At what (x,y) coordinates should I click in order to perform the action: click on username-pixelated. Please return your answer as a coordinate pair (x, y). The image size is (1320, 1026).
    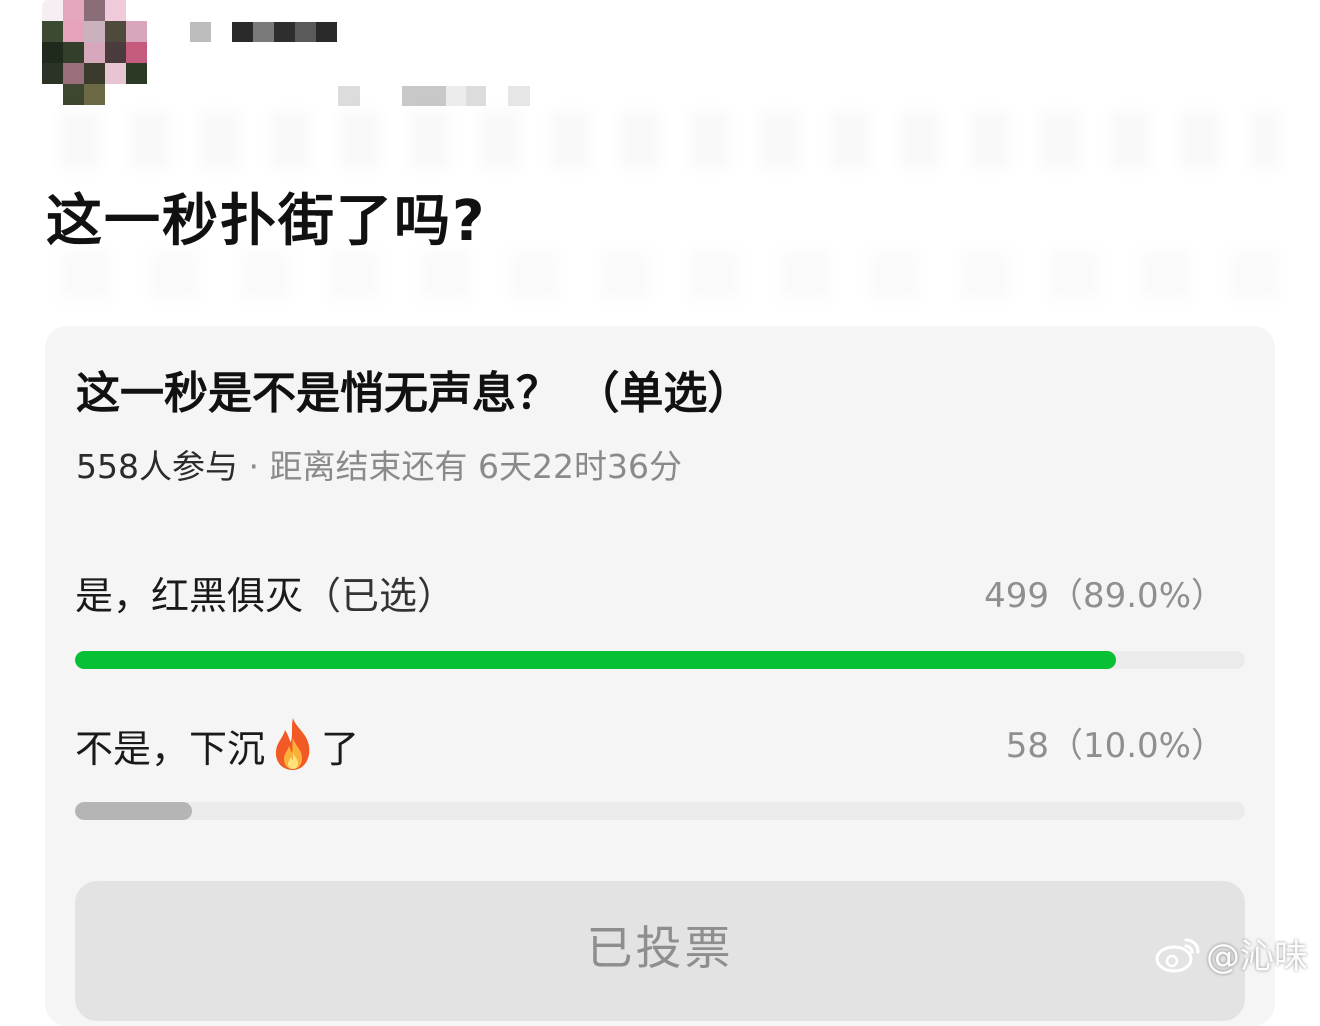
    Looking at the image, I should click on (263, 32).